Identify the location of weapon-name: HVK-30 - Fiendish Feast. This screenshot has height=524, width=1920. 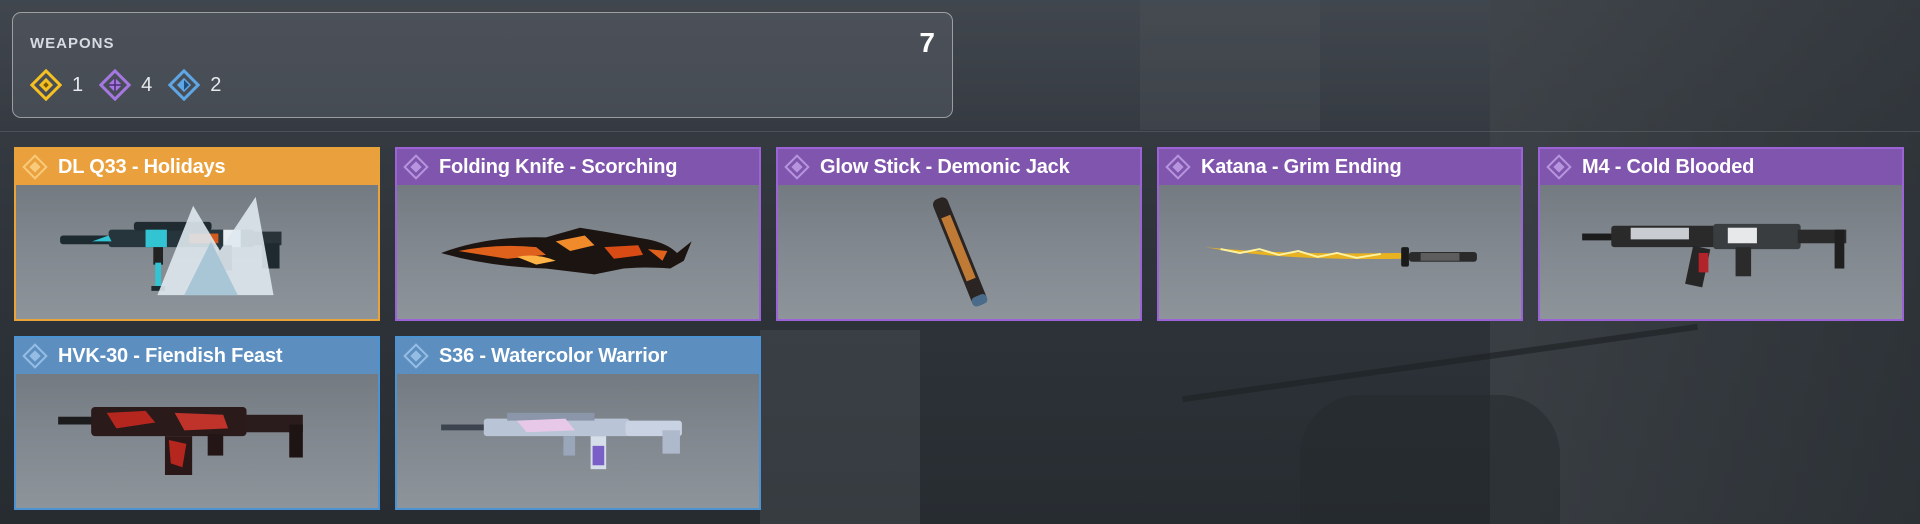
(170, 355).